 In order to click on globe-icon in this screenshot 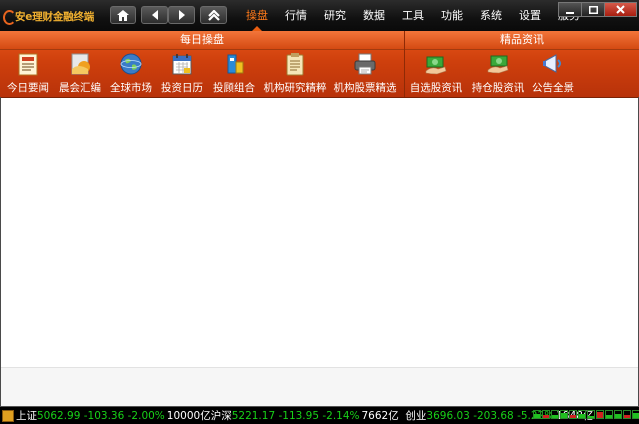, I will do `click(131, 64)`.